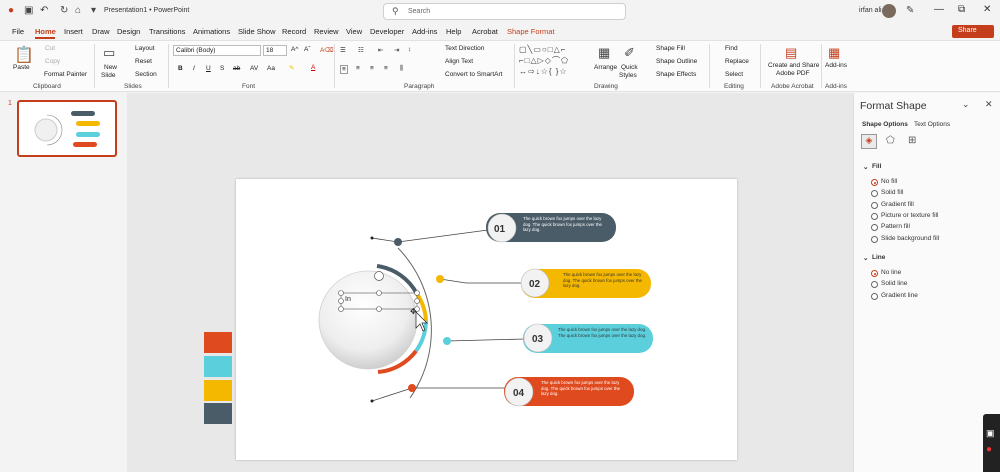 This screenshot has width=1000, height=472. What do you see at coordinates (358, 68) in the screenshot?
I see `align-center-icon: ≡` at bounding box center [358, 68].